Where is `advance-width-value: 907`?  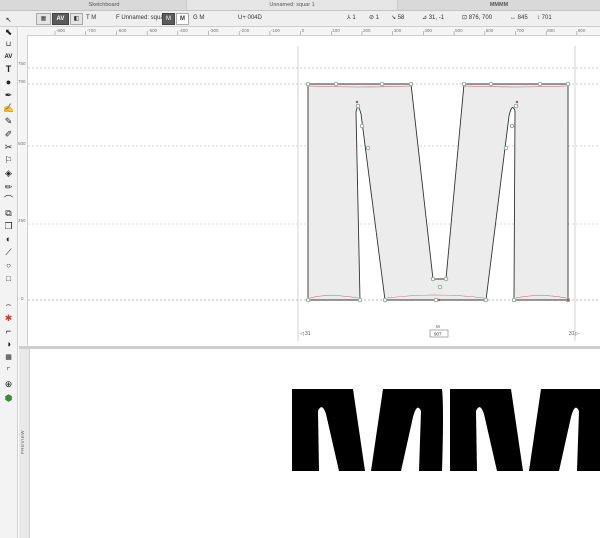
advance-width-value: 907 is located at coordinates (438, 334).